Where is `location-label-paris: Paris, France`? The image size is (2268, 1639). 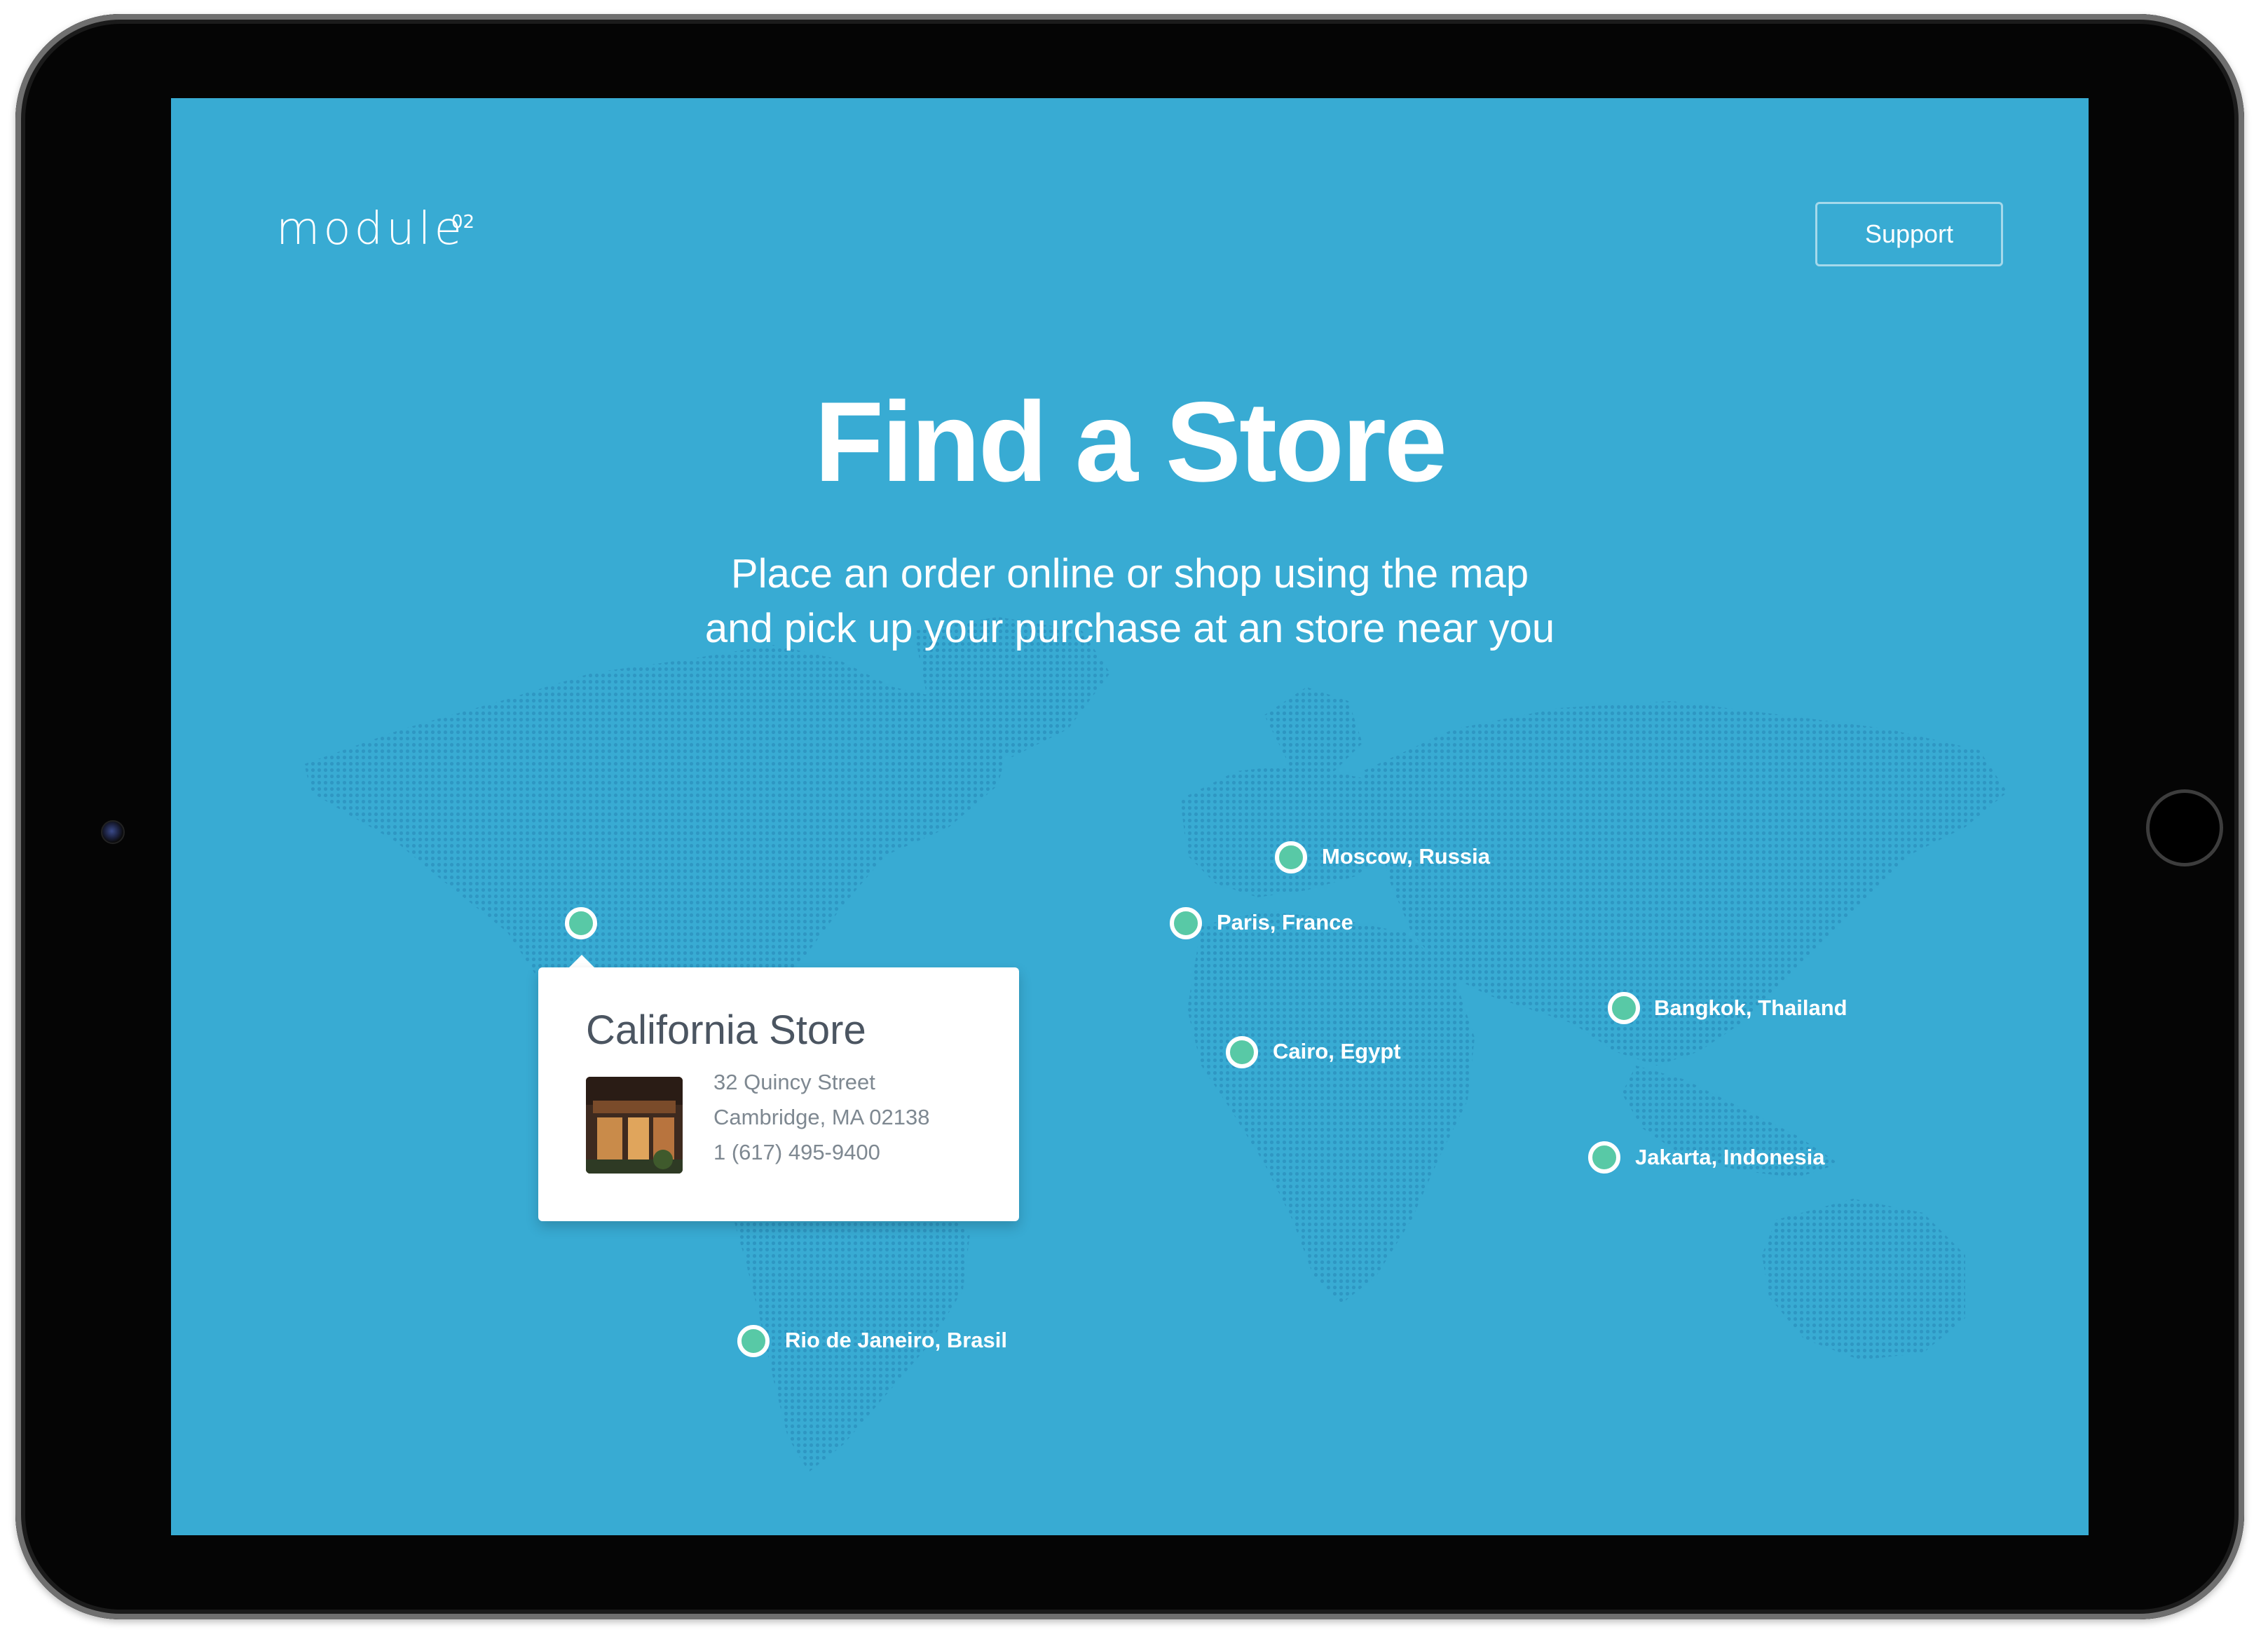 location-label-paris: Paris, France is located at coordinates (1285, 923).